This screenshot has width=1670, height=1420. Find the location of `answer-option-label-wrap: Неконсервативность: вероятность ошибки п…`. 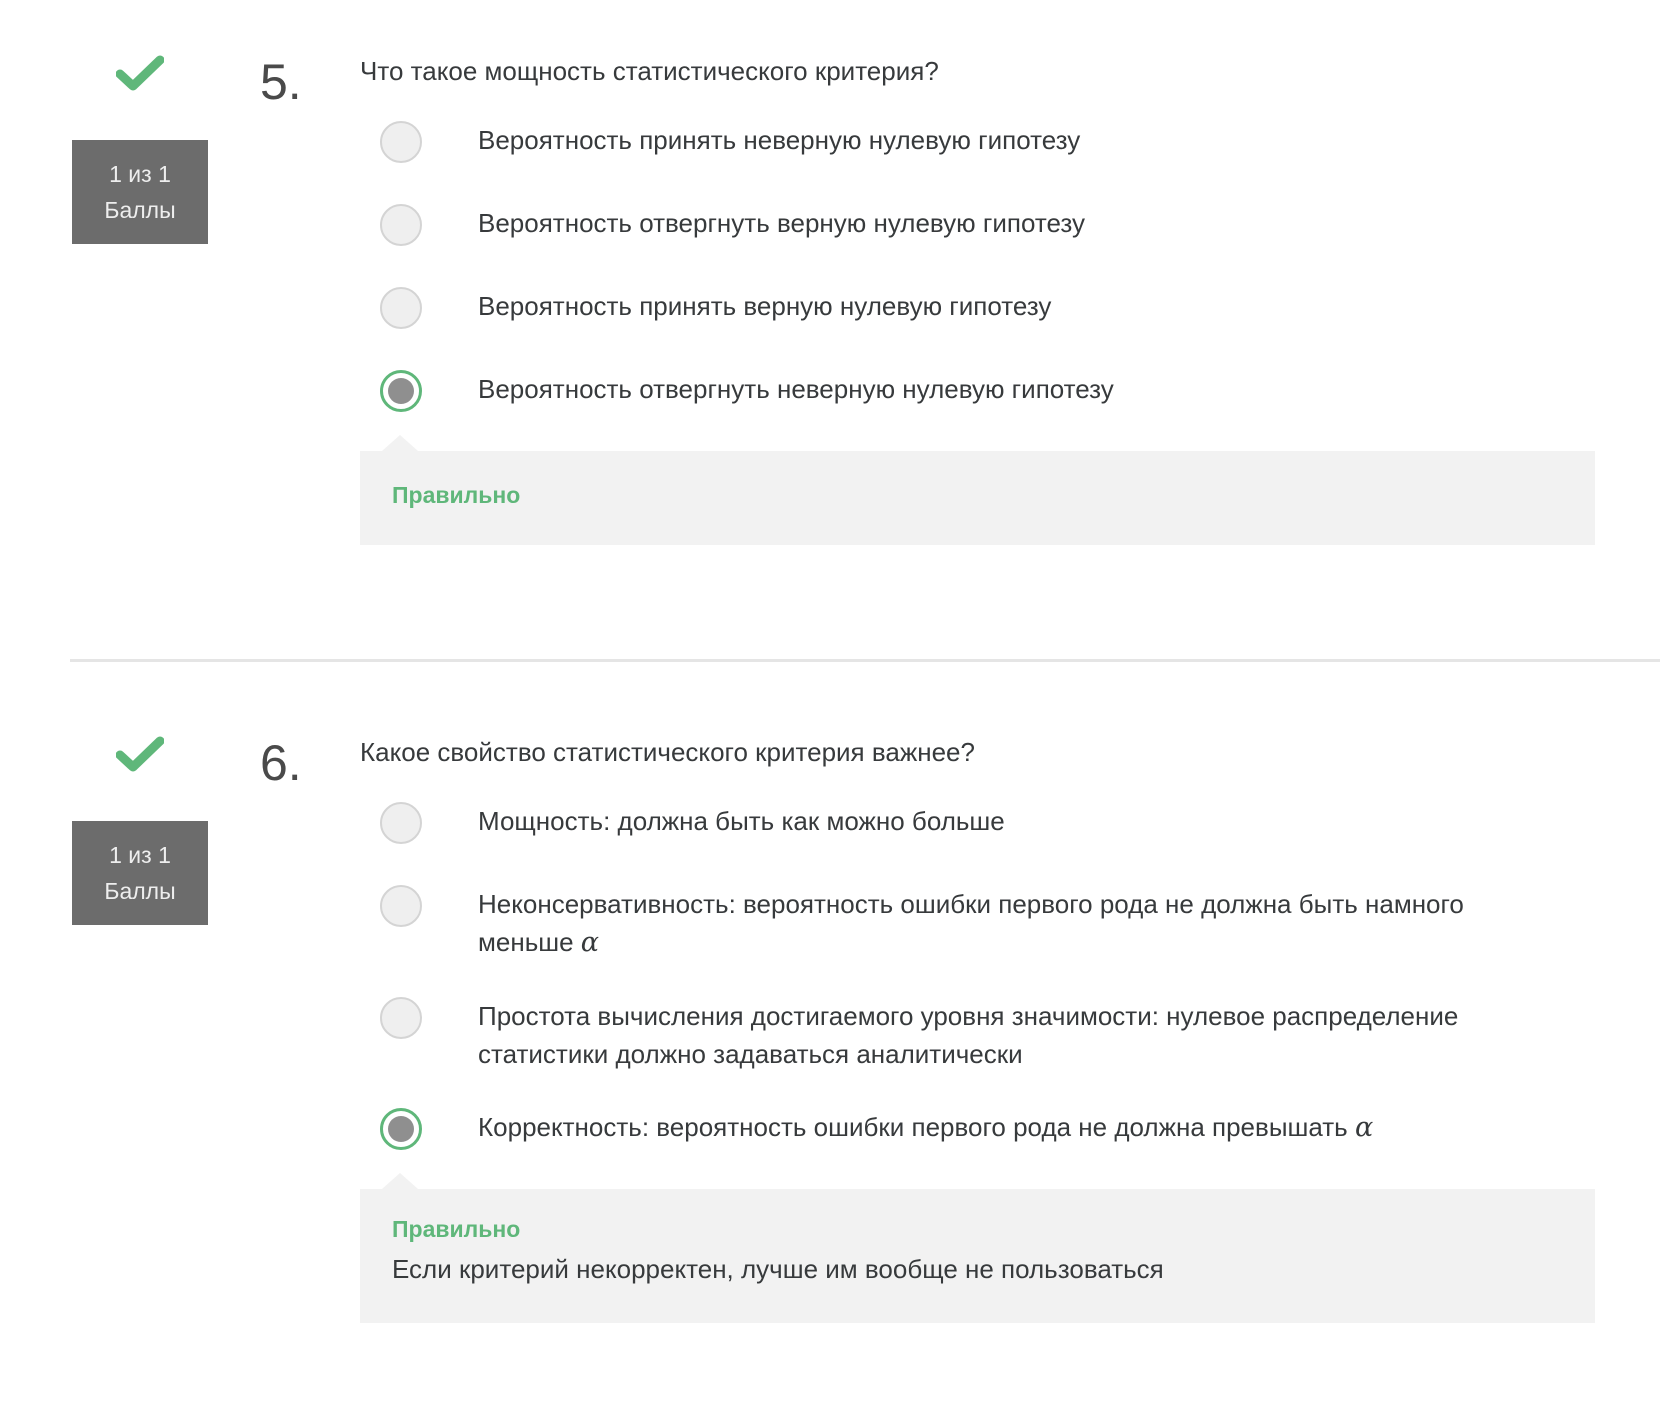

answer-option-label-wrap: Неконсервативность: вероятность ошибки п… is located at coordinates (1018, 923).